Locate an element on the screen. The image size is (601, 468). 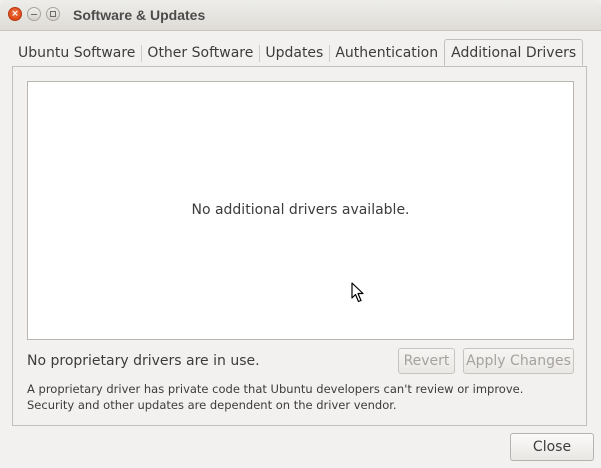
tab-updates: Updates is located at coordinates (294, 53).